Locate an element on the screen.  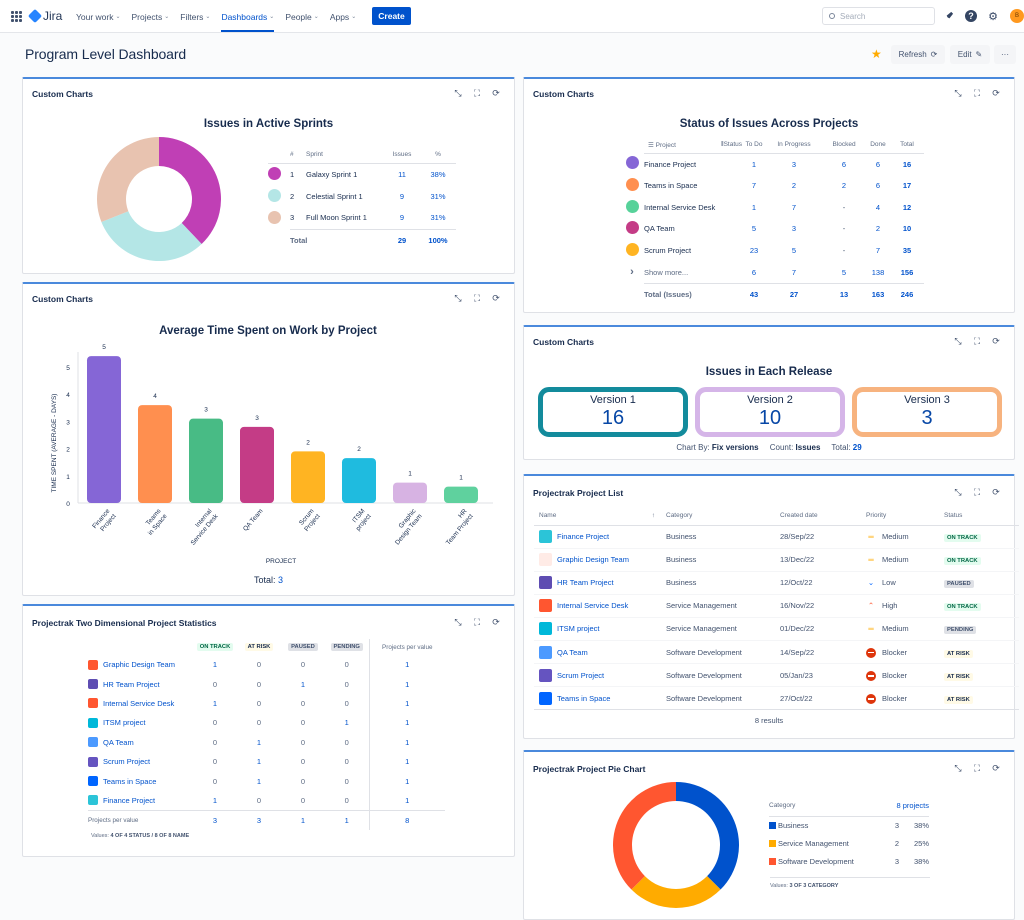
cell-done: 6 is located at coordinates (878, 186).